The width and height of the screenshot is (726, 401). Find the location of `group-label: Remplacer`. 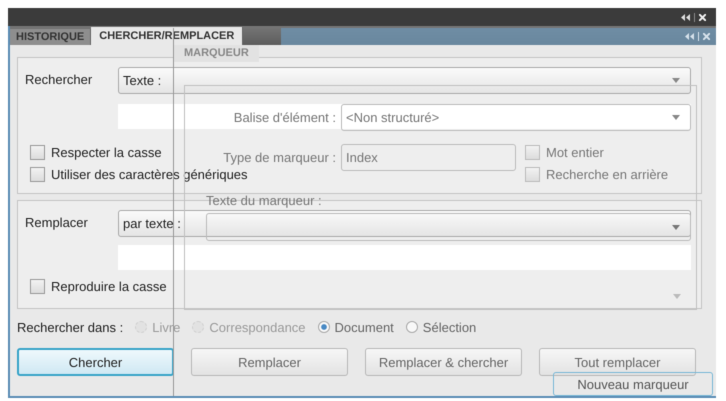

group-label: Remplacer is located at coordinates (57, 222).